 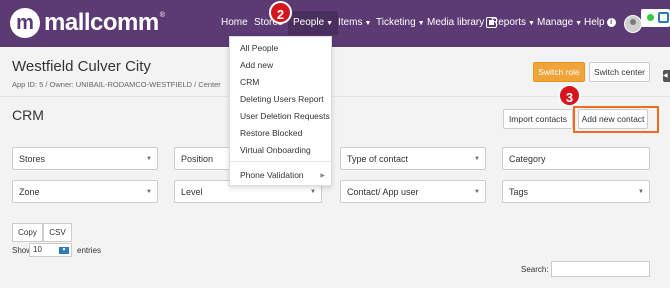 I want to click on menu-item-virtual-onboarding: Virtual Onboarding, so click(x=275, y=150).